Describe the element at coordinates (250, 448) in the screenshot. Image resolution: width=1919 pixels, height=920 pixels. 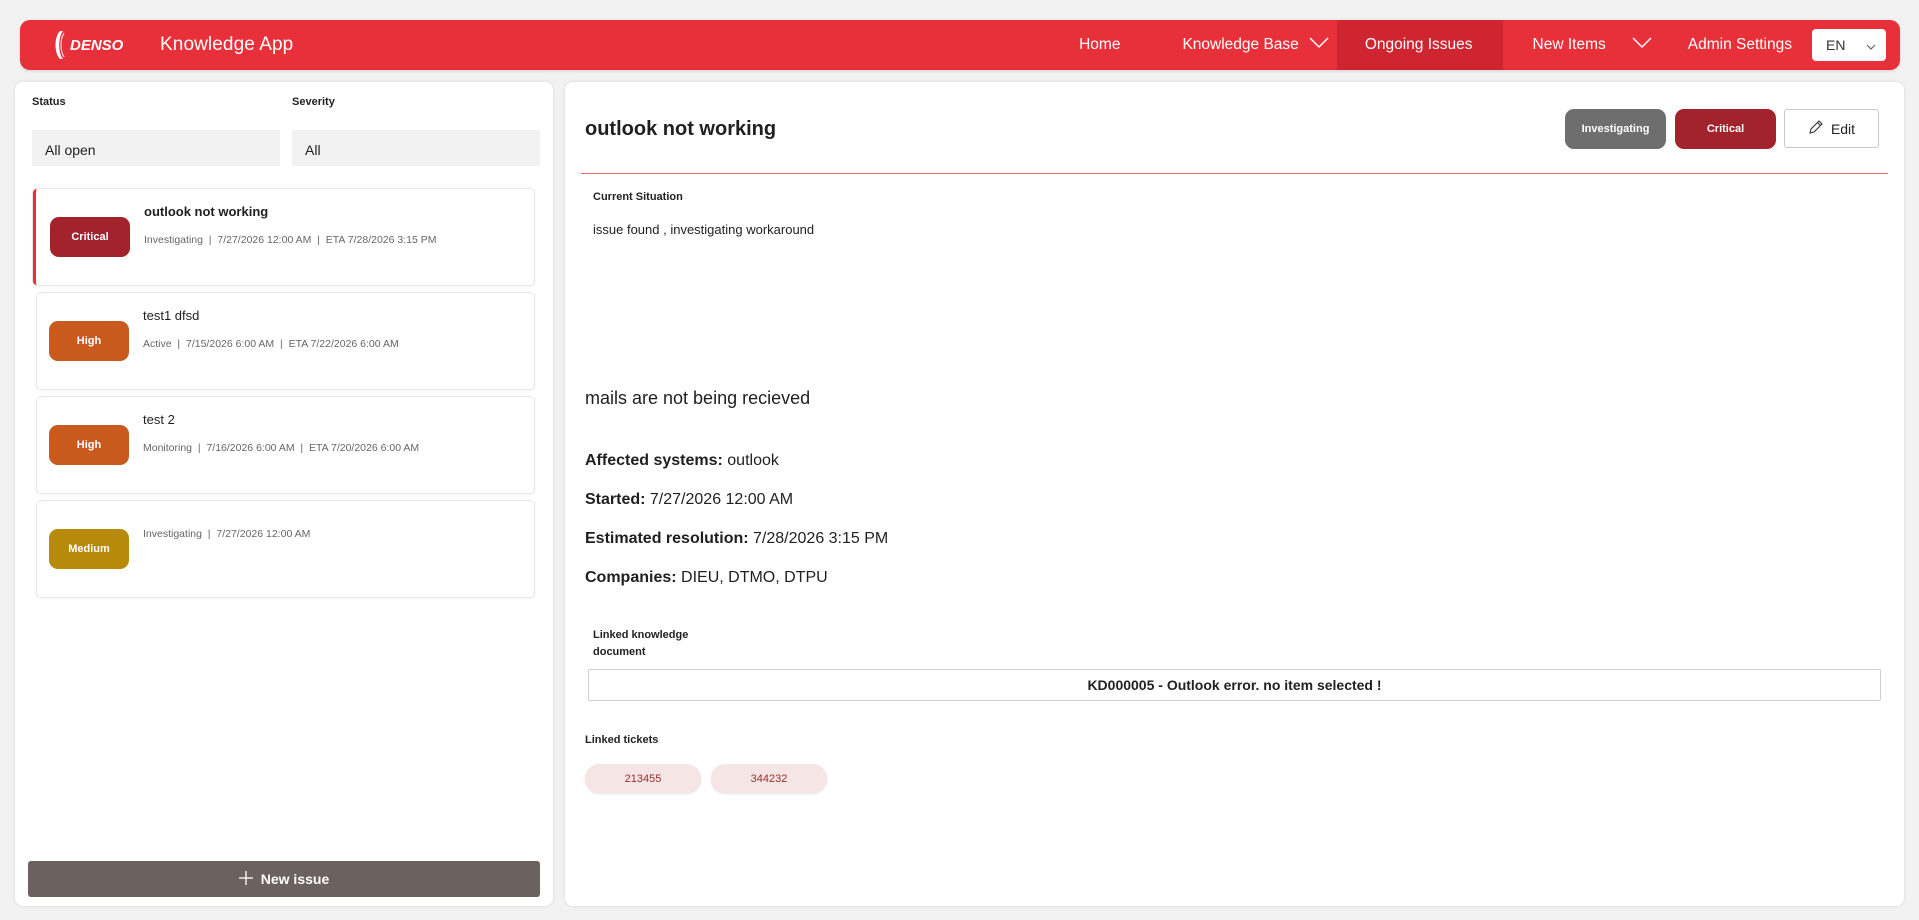
I see `issue-started: 7/16/2026 6:00 AM` at that location.